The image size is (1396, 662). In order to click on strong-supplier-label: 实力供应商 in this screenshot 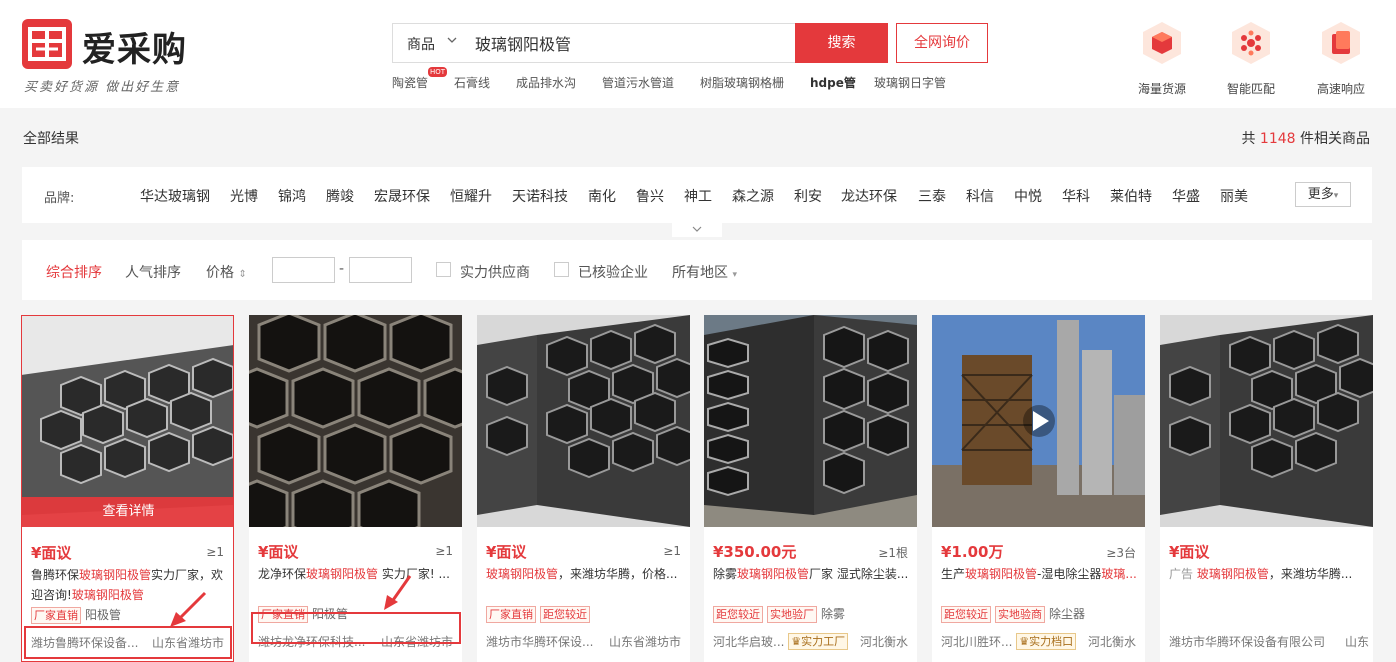, I will do `click(495, 272)`.